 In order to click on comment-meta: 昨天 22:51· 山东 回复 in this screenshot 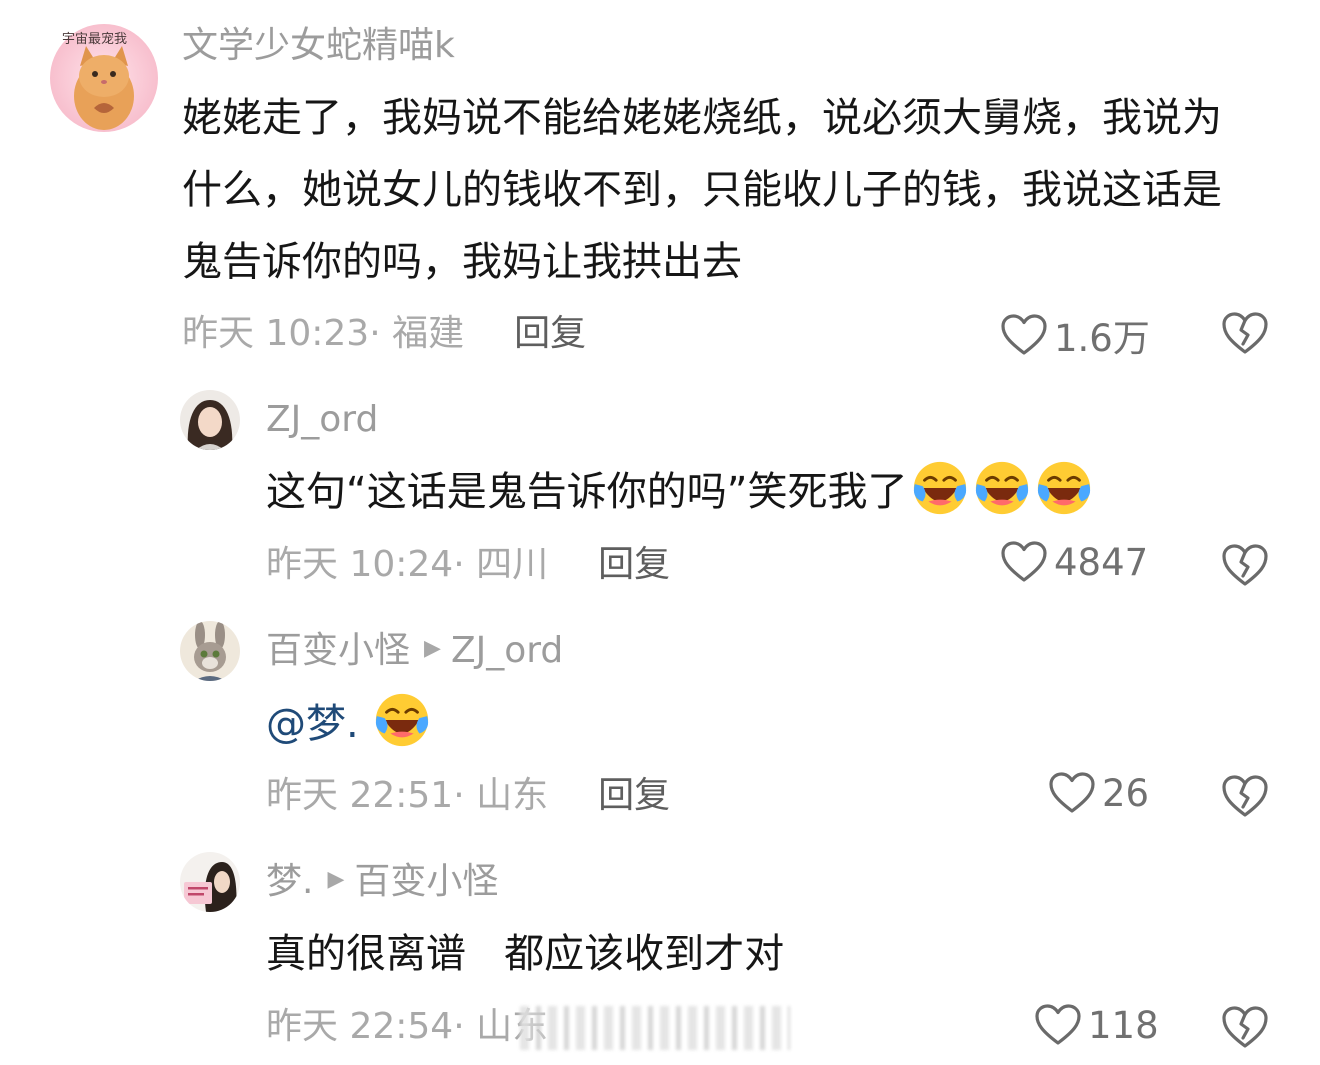, I will do `click(468, 796)`.